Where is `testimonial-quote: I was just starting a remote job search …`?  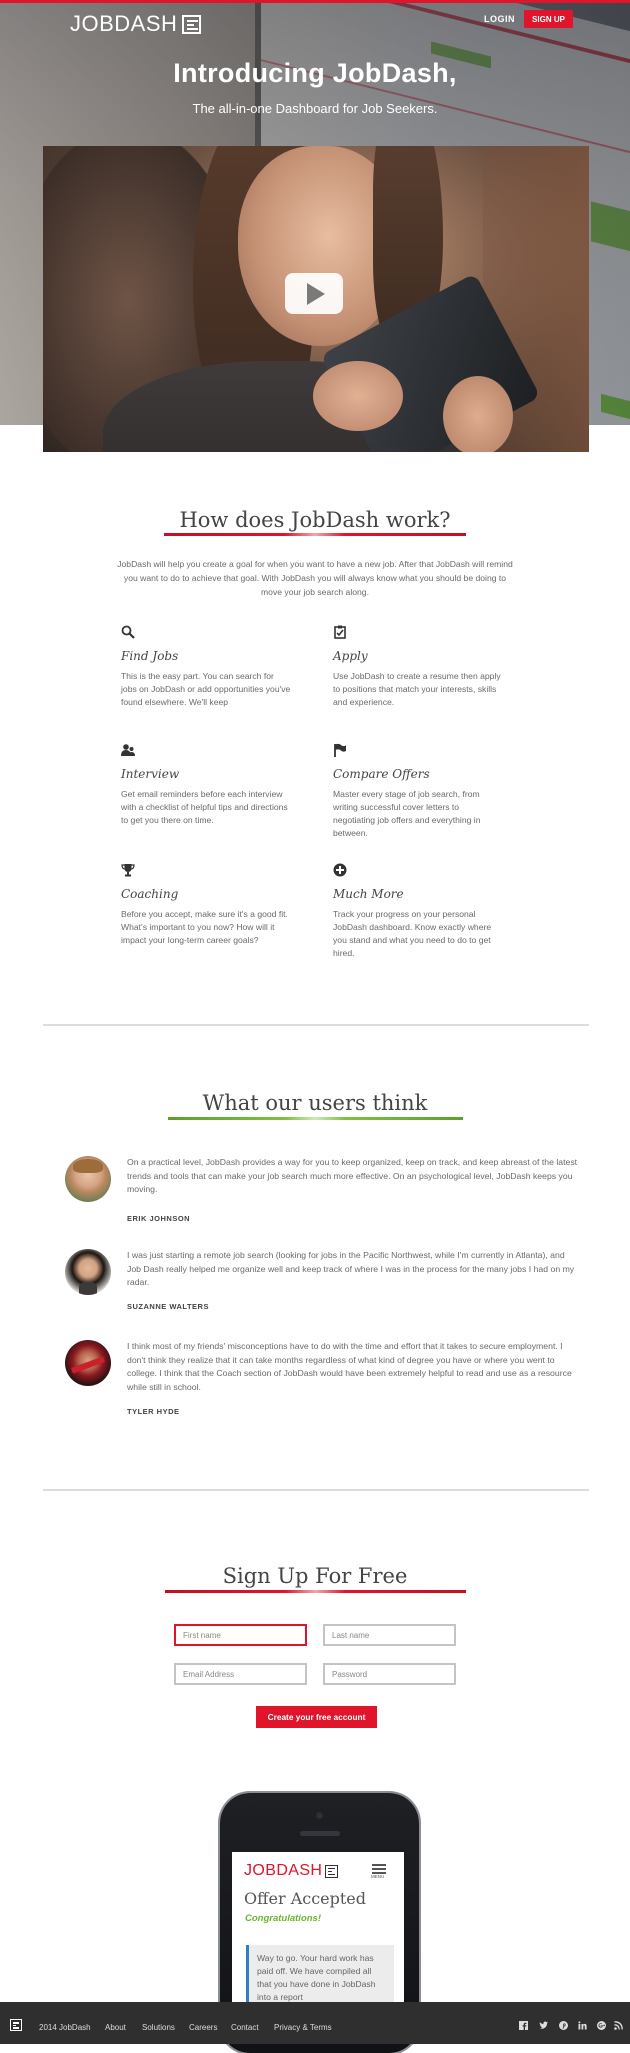 testimonial-quote: I was just starting a remote job search … is located at coordinates (351, 1268).